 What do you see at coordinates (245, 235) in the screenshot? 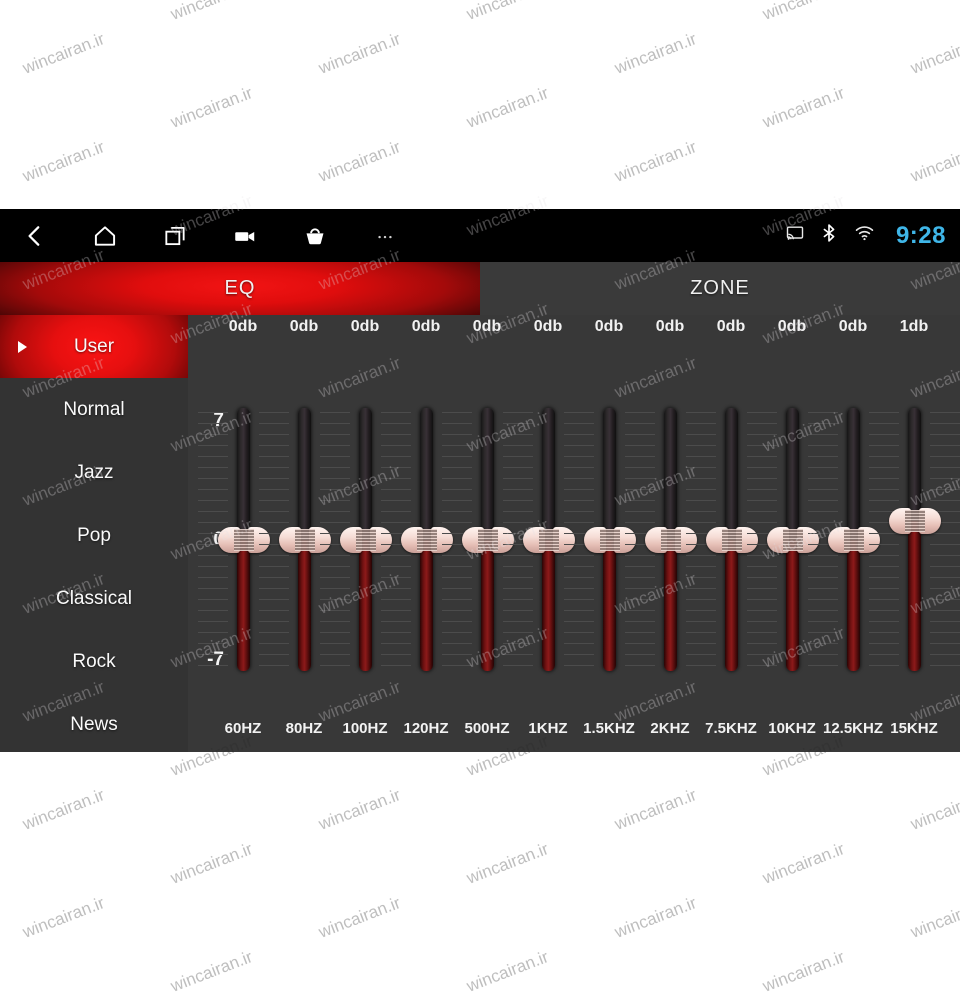
I see `video-icon` at bounding box center [245, 235].